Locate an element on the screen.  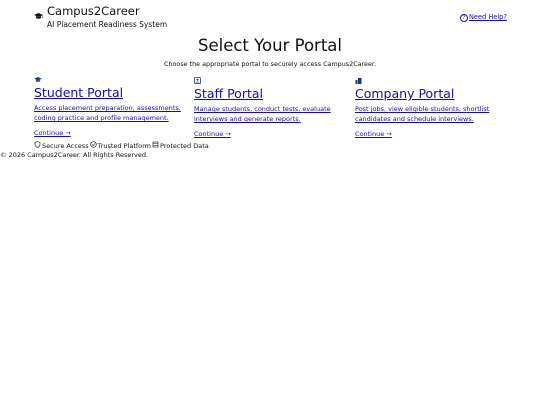
student-portal-link: Student Portal is located at coordinates (111, 93).